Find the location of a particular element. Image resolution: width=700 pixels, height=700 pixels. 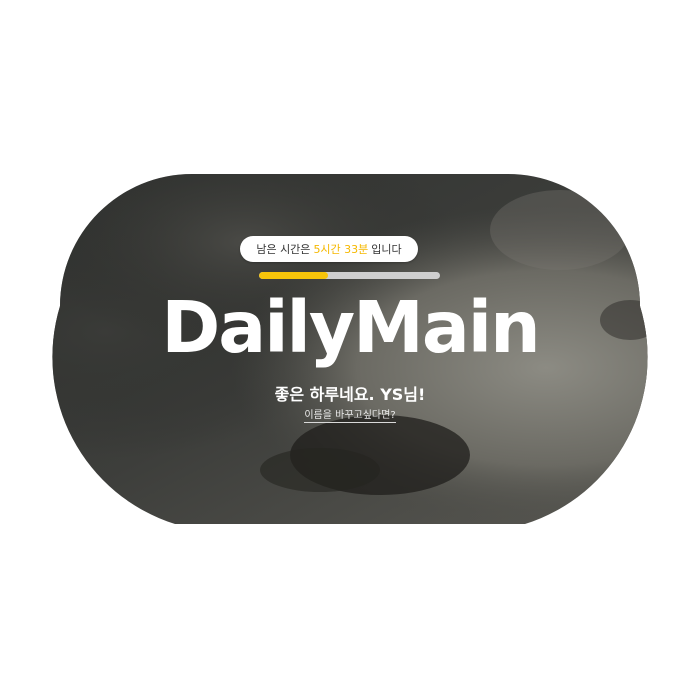

day-progress-fill is located at coordinates (293, 275).